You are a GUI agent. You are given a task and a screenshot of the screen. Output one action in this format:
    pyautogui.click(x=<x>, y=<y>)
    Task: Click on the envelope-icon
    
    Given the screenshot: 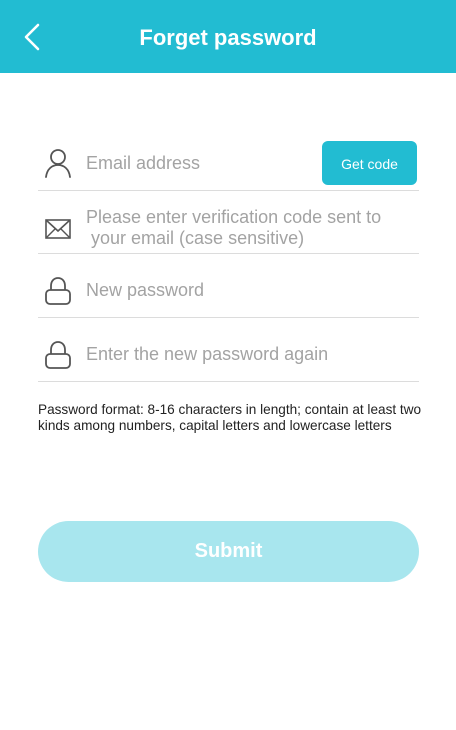 What is the action you would take?
    pyautogui.click(x=58, y=229)
    